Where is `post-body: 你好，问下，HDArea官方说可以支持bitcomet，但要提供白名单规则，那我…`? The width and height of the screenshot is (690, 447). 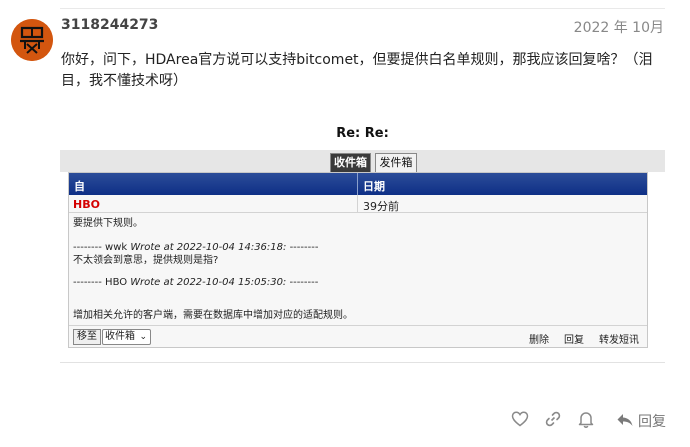 post-body: 你好，问下，HDArea官方说可以支持bitcomet，但要提供白名单规则，那我… is located at coordinates (357, 70).